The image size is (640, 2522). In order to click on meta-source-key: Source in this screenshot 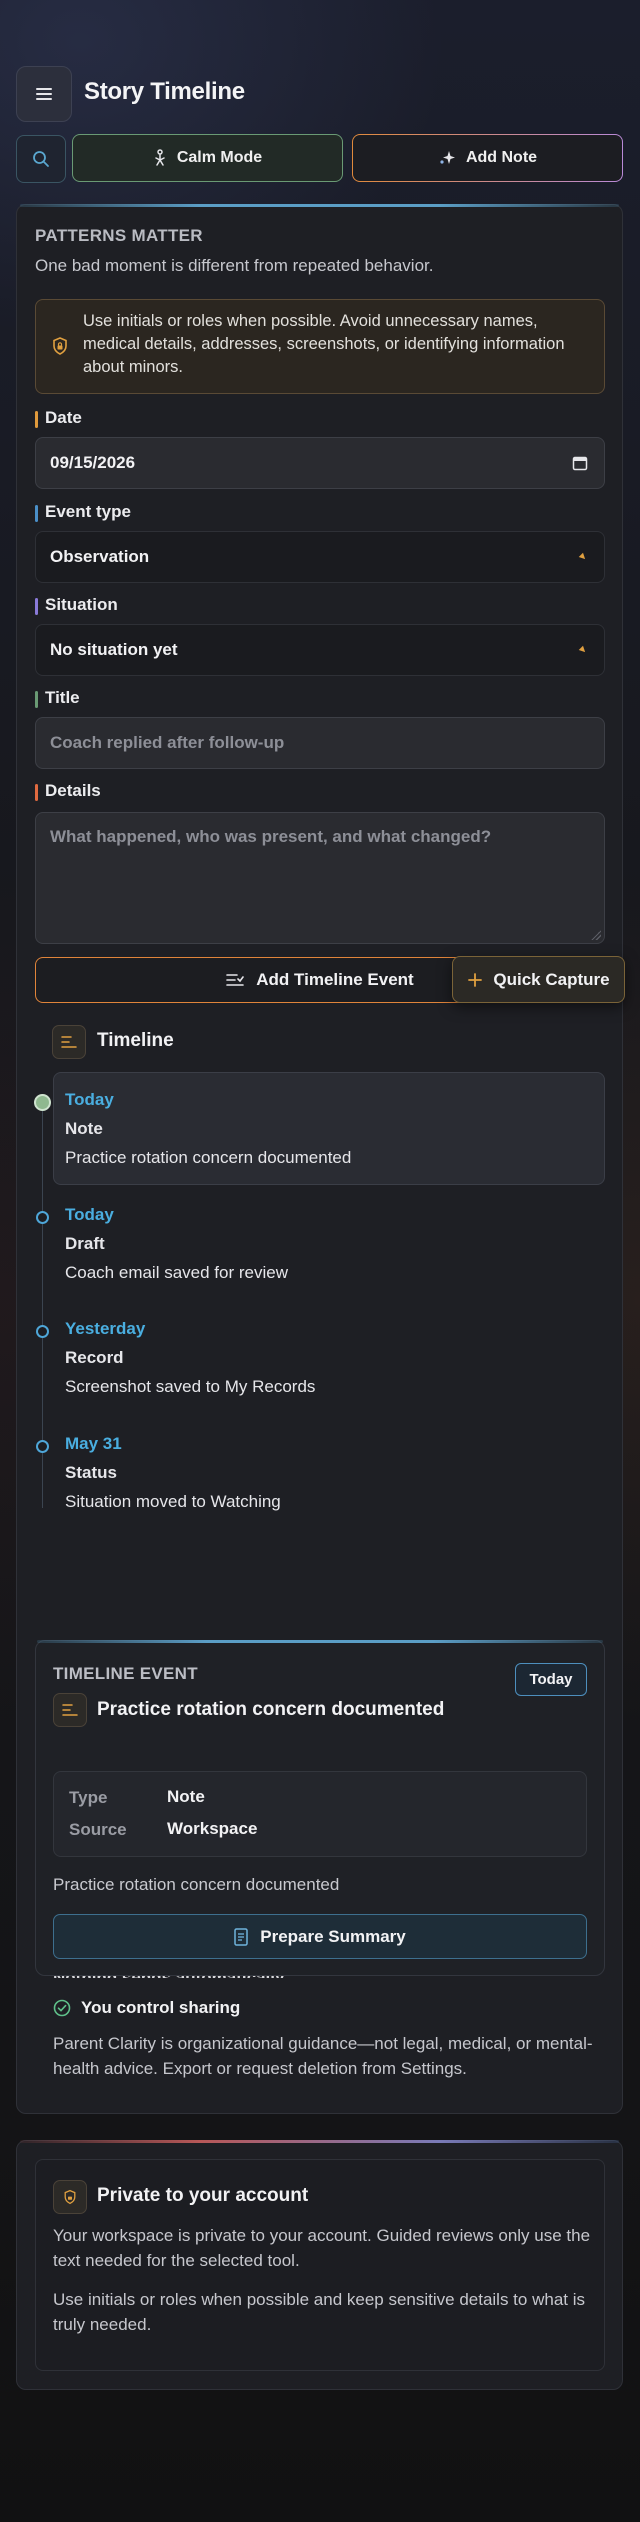, I will do `click(98, 1829)`.